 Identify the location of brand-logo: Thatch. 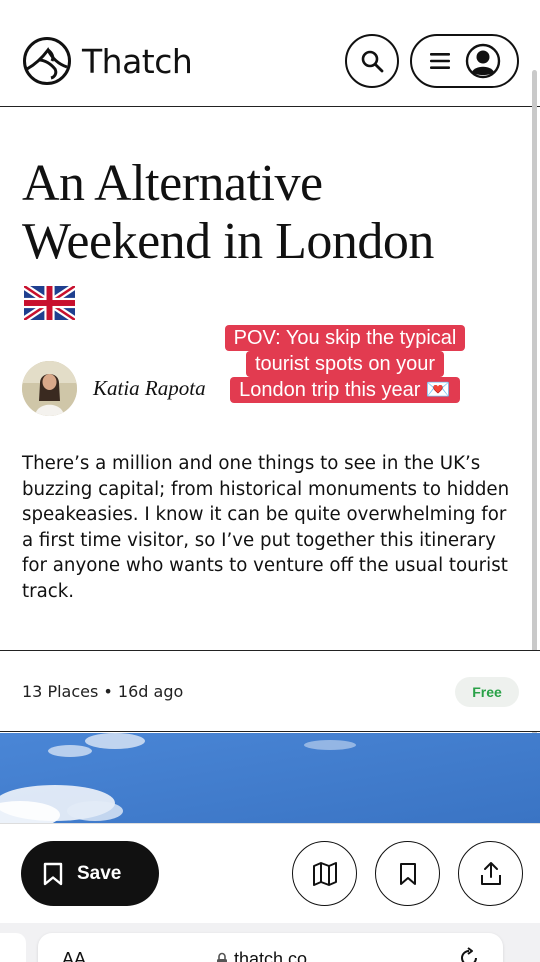
(107, 61).